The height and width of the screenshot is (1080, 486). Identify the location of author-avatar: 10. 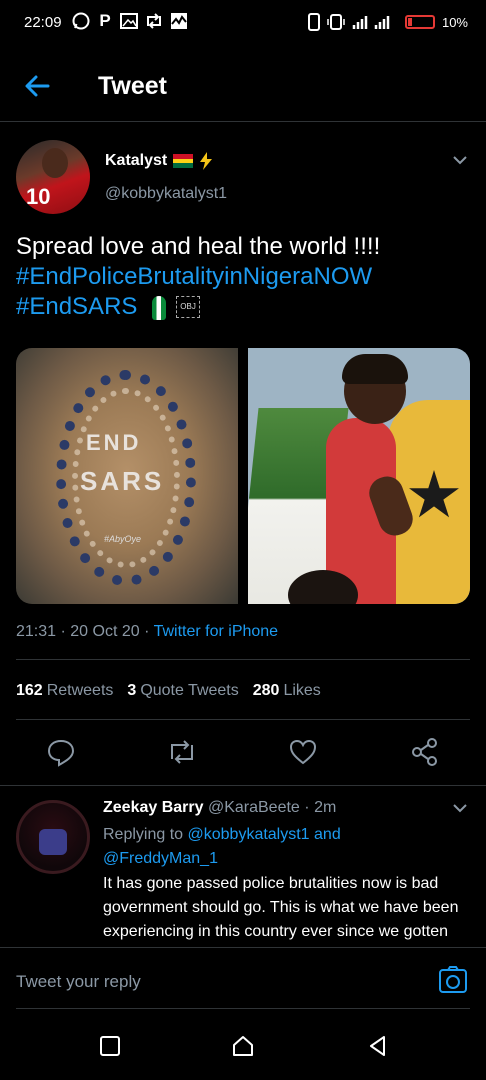
(53, 177).